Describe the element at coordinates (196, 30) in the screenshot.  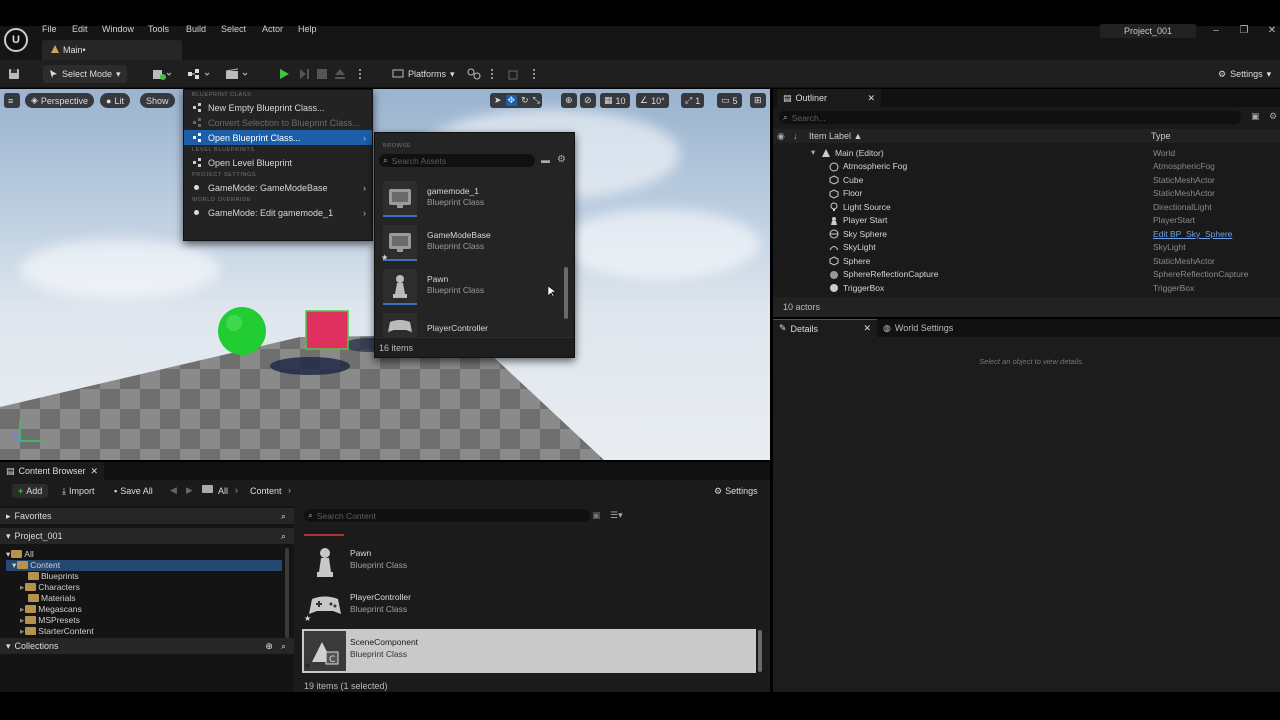
I see `menu-build: Build` at that location.